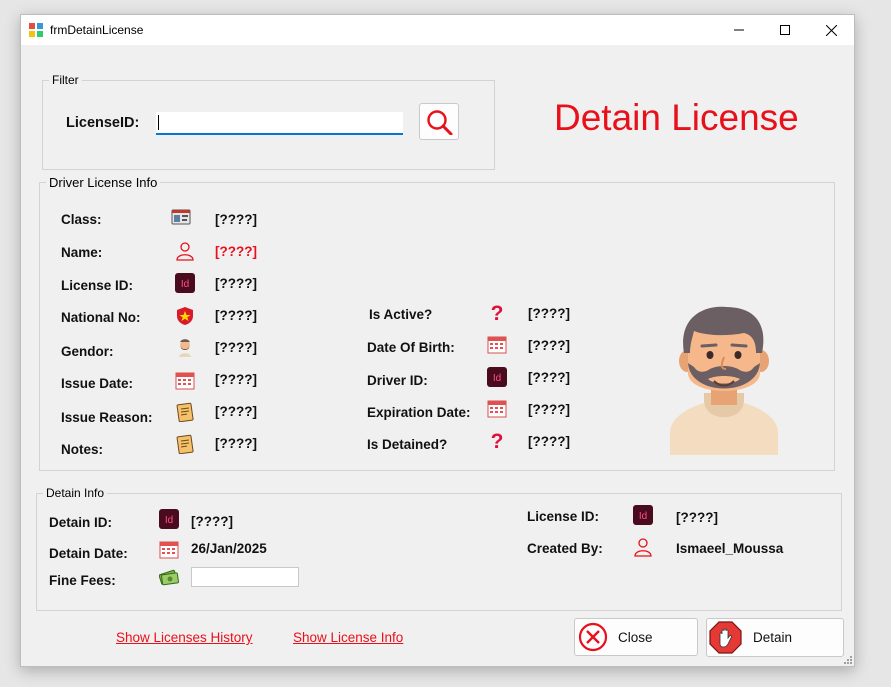 This screenshot has width=891, height=687. I want to click on close-button: Close, so click(636, 637).